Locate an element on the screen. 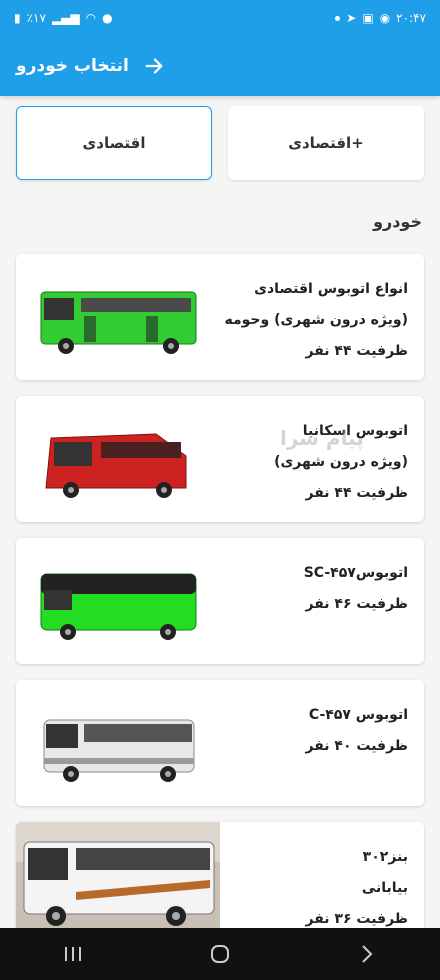 Image resolution: width=440 pixels, height=980 pixels. system-nav-bar is located at coordinates (220, 954).